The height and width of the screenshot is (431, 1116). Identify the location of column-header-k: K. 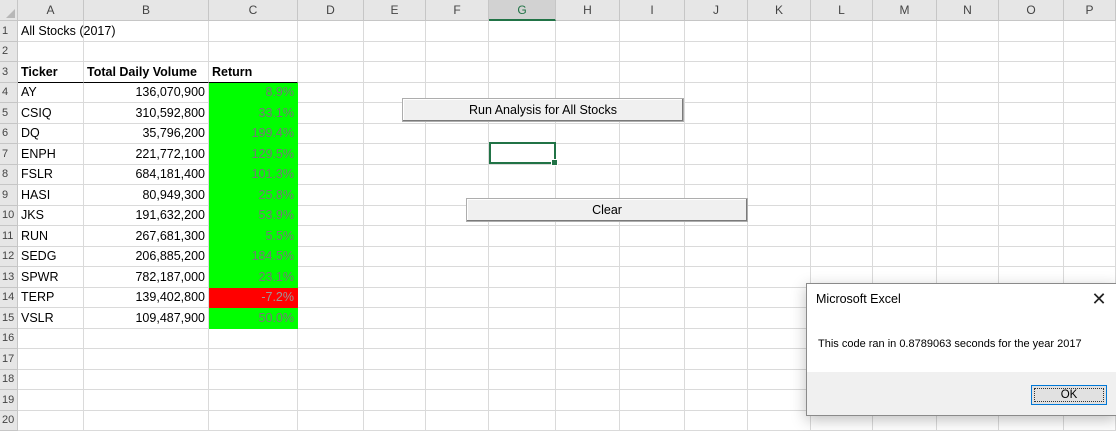
(779, 10).